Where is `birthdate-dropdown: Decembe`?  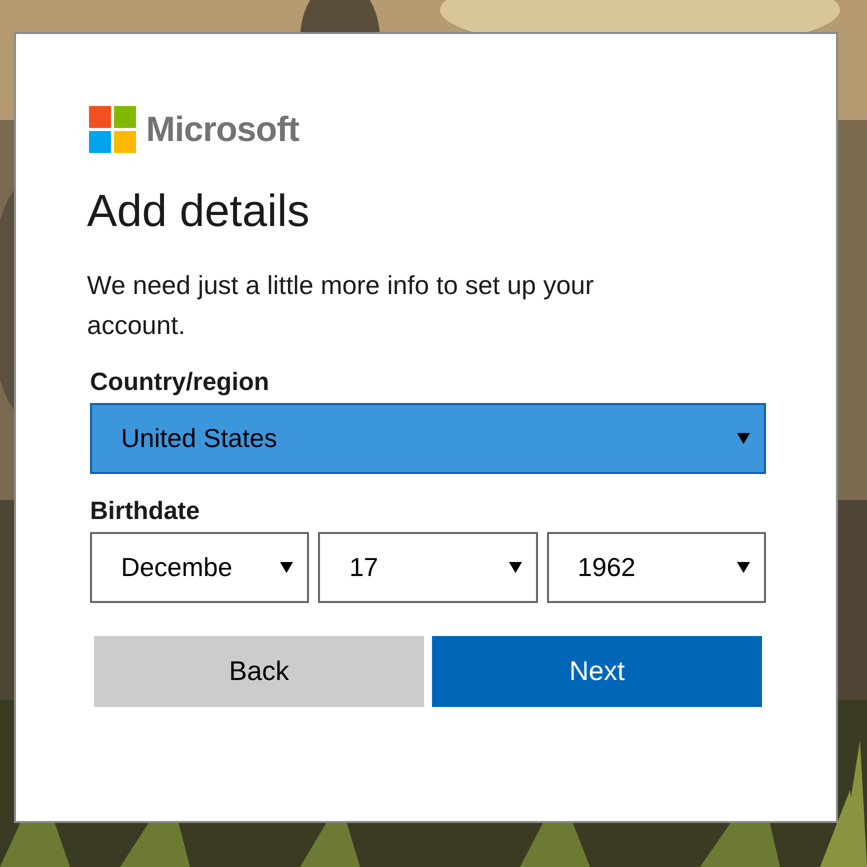
birthdate-dropdown: Decembe is located at coordinates (200, 567).